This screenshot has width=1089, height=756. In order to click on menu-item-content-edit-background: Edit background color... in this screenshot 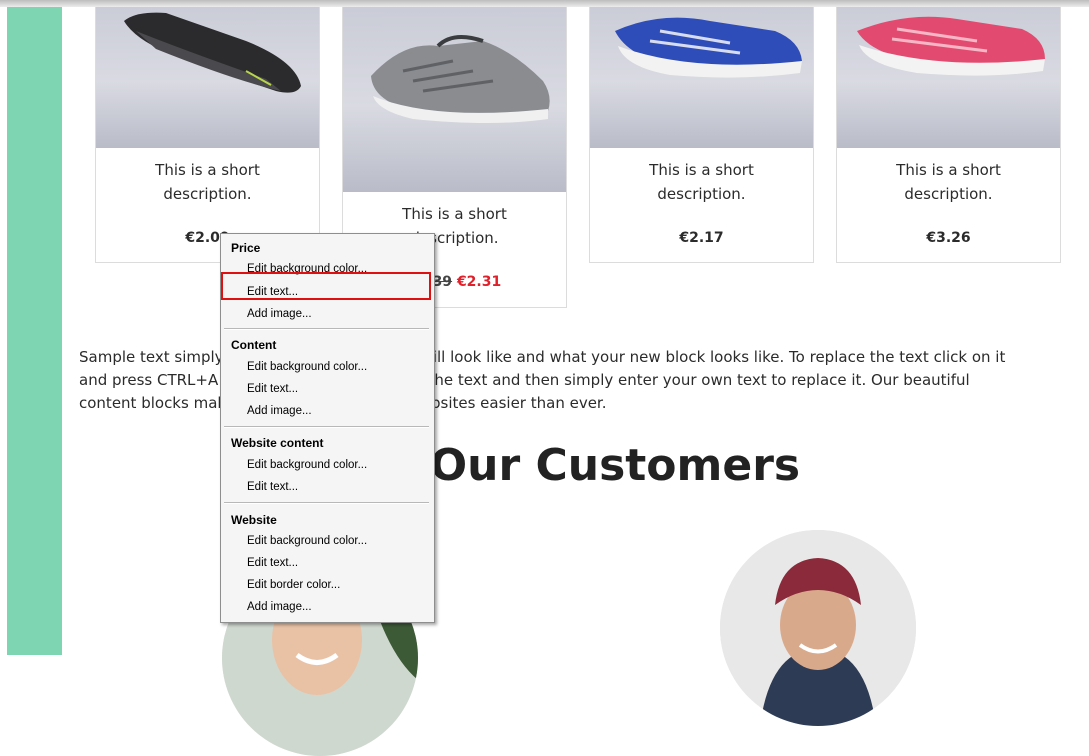, I will do `click(307, 367)`.